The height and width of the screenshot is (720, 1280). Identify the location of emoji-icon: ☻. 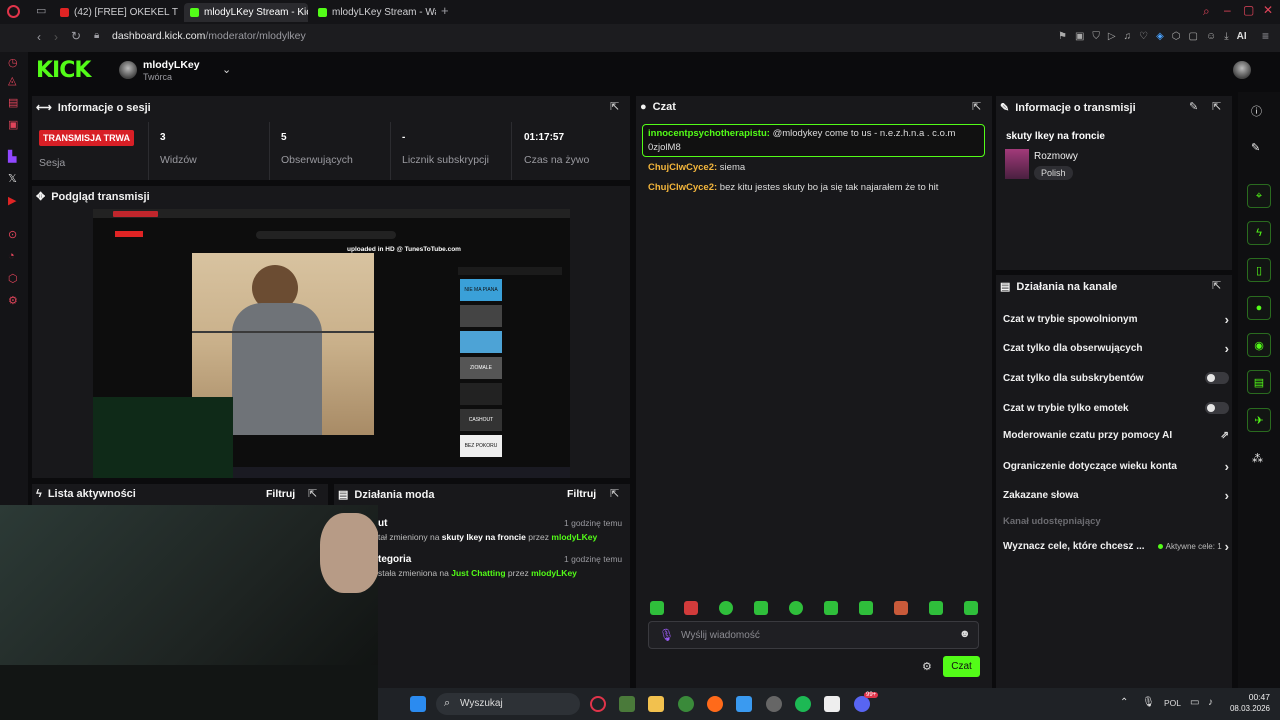
(965, 634).